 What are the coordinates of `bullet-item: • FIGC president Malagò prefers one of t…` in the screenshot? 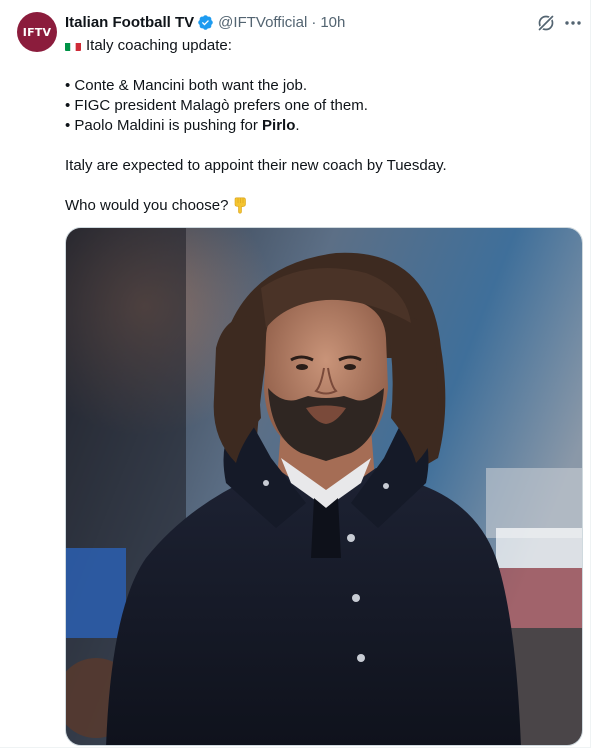 It's located at (216, 105).